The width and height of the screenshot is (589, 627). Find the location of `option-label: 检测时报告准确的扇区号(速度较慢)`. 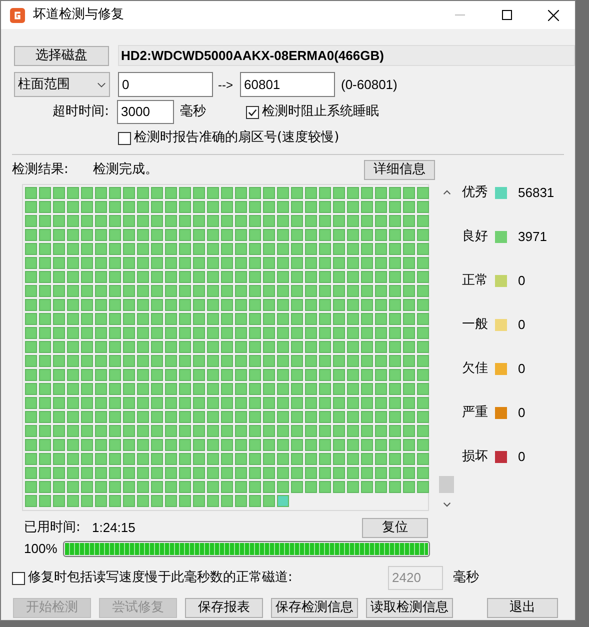

option-label: 检测时报告准确的扇区号(速度较慢) is located at coordinates (237, 138).